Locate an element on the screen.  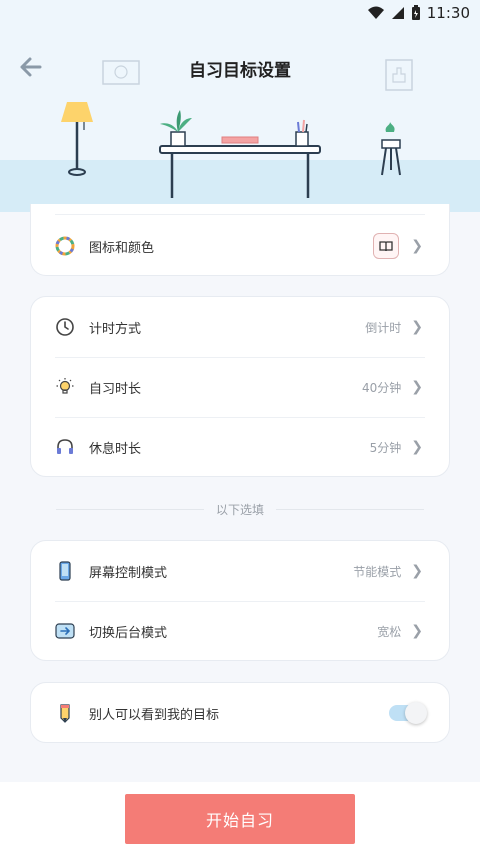
color-wheel-icon is located at coordinates (65, 246).